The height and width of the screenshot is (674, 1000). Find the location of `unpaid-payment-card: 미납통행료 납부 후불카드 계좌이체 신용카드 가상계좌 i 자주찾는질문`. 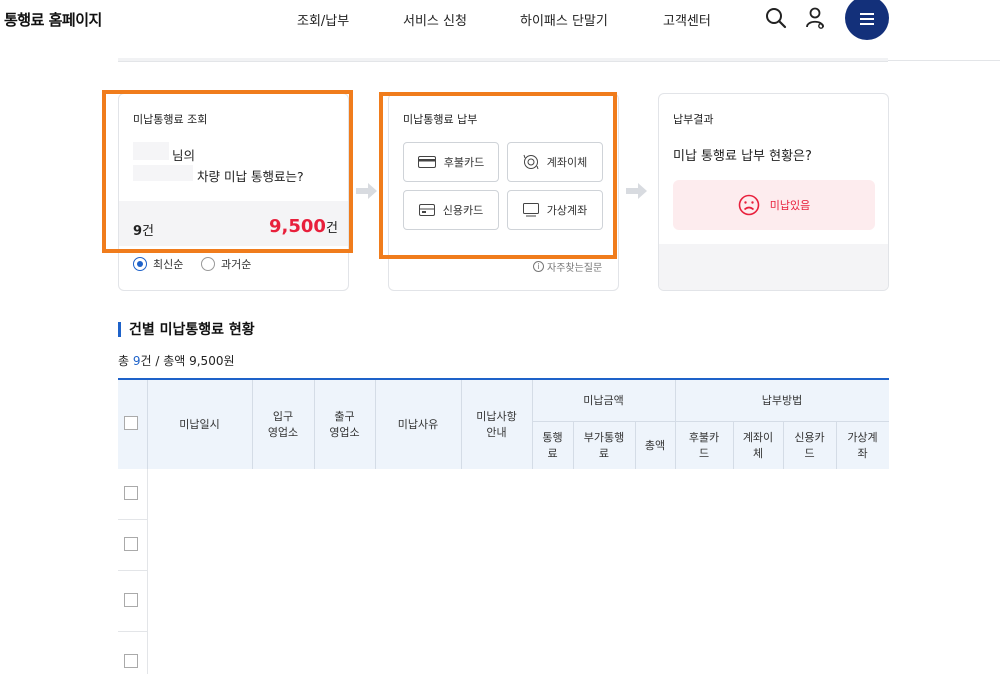

unpaid-payment-card: 미납통행료 납부 후불카드 계좌이체 신용카드 가상계좌 i 자주찾는질문 is located at coordinates (503, 192).